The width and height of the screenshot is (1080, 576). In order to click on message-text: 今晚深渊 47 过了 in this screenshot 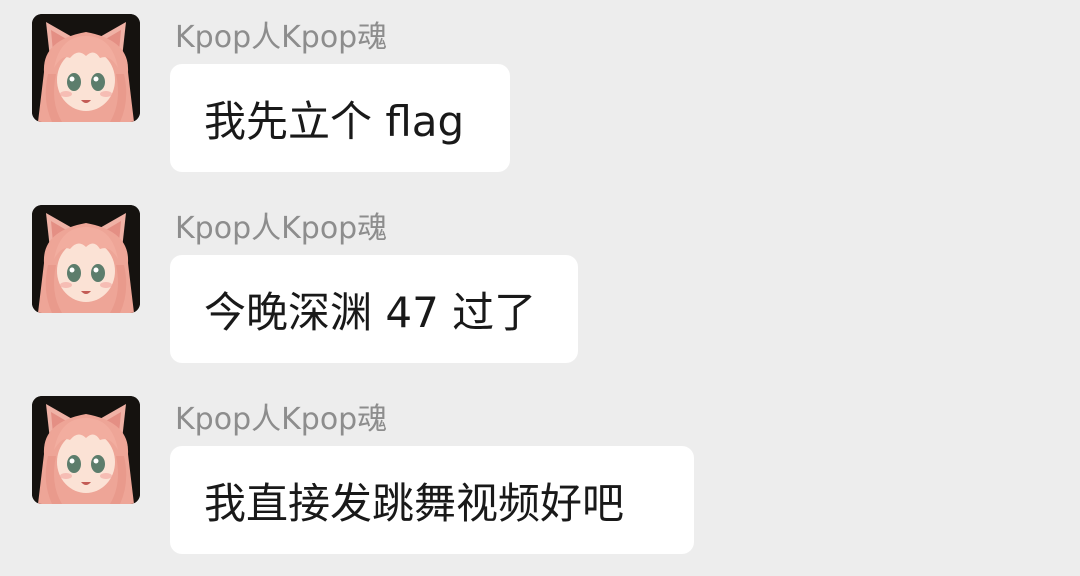, I will do `click(370, 312)`.